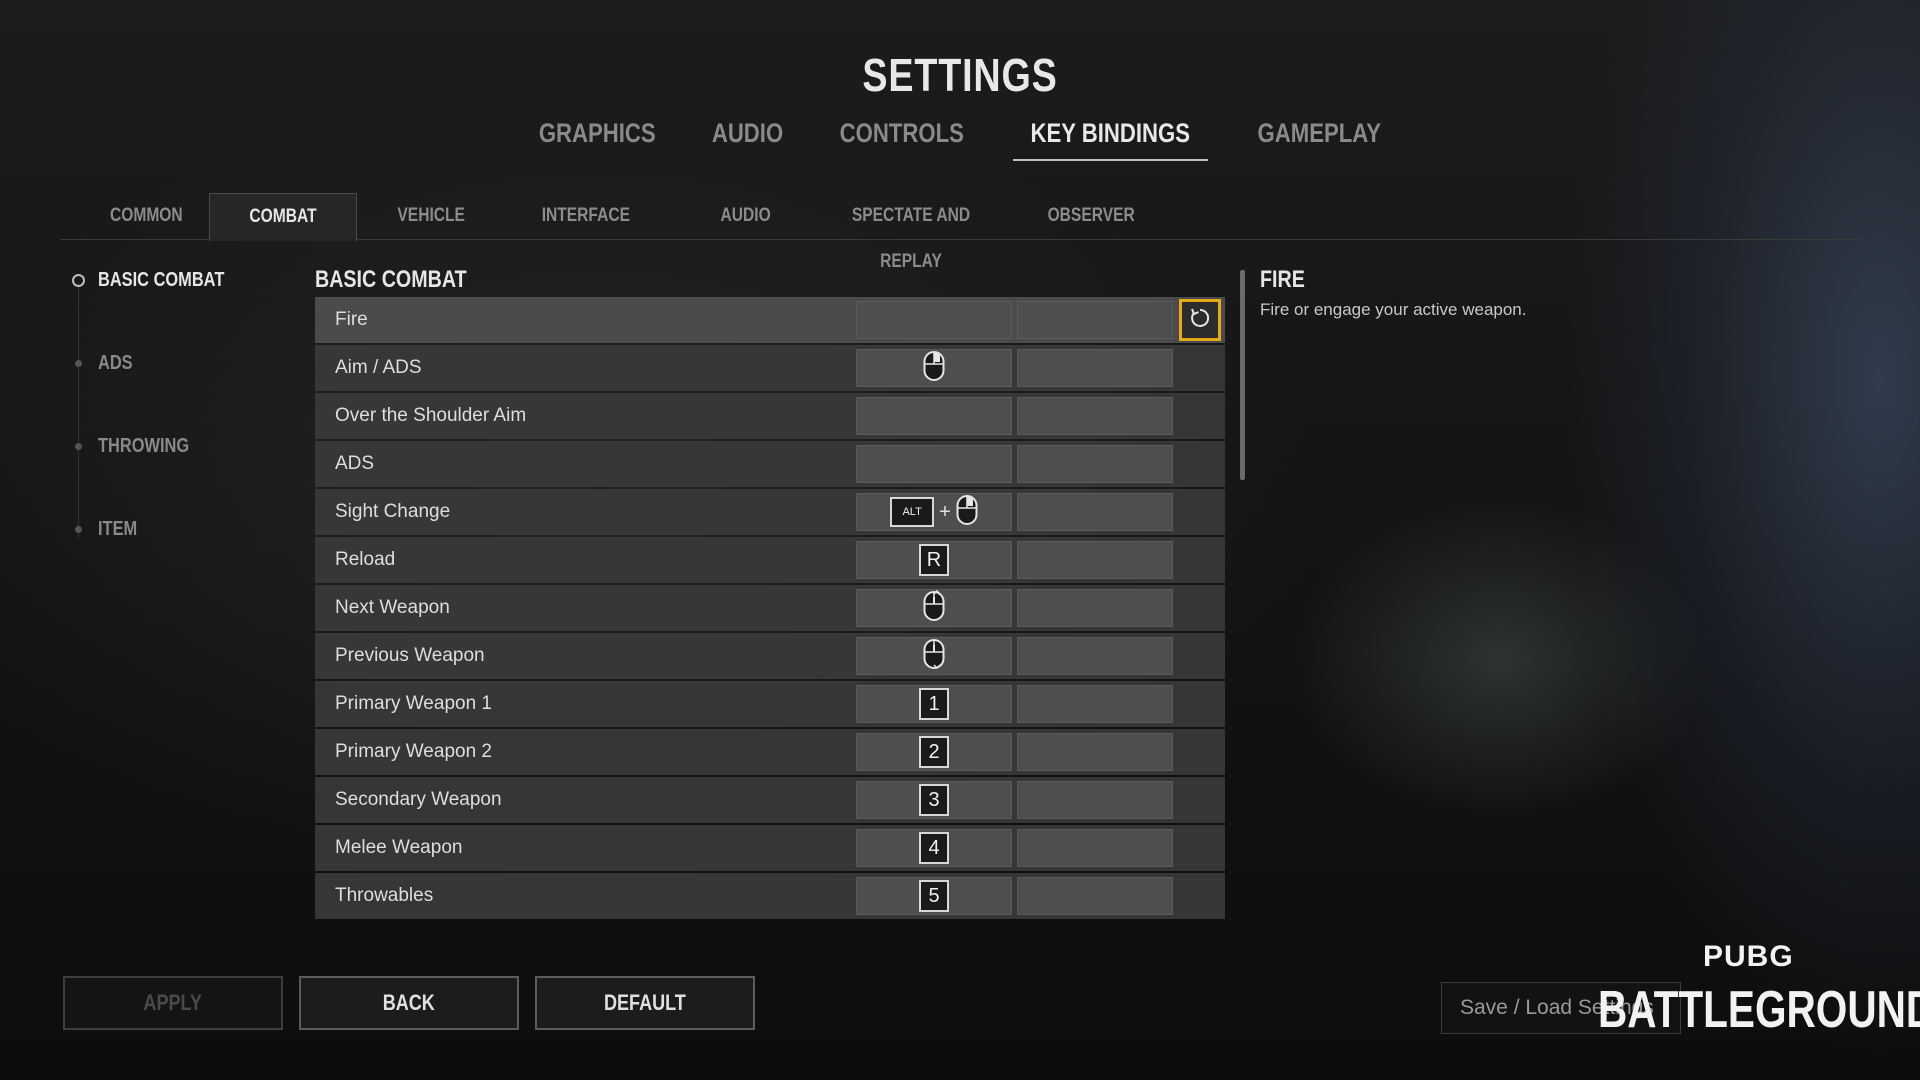 This screenshot has height=1080, width=1920. What do you see at coordinates (418, 799) in the screenshot?
I see `action-label: Secondary Weapon` at bounding box center [418, 799].